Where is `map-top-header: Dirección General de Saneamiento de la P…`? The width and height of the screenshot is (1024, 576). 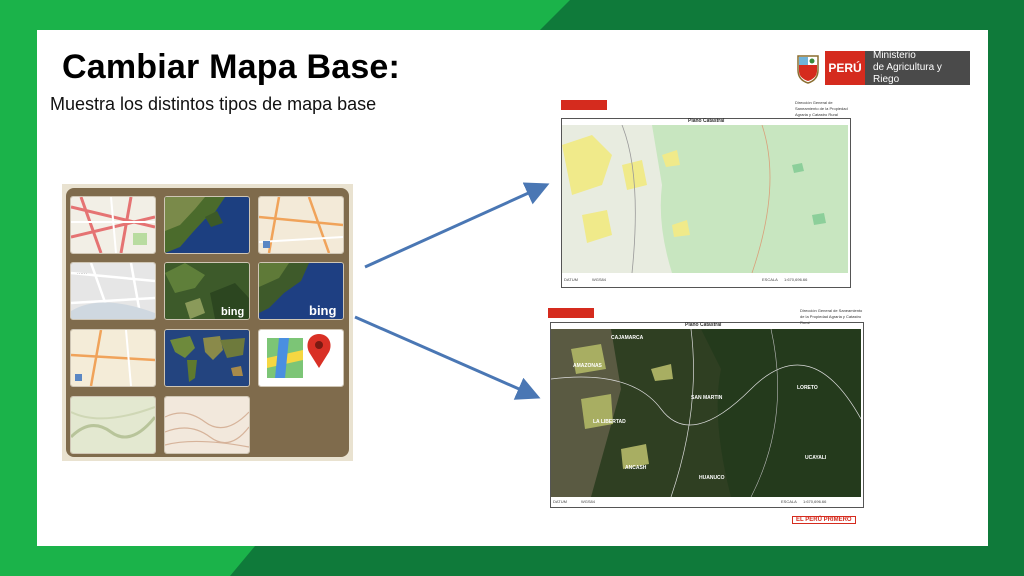 map-top-header: Dirección General de Saneamiento de la P… is located at coordinates (821, 108).